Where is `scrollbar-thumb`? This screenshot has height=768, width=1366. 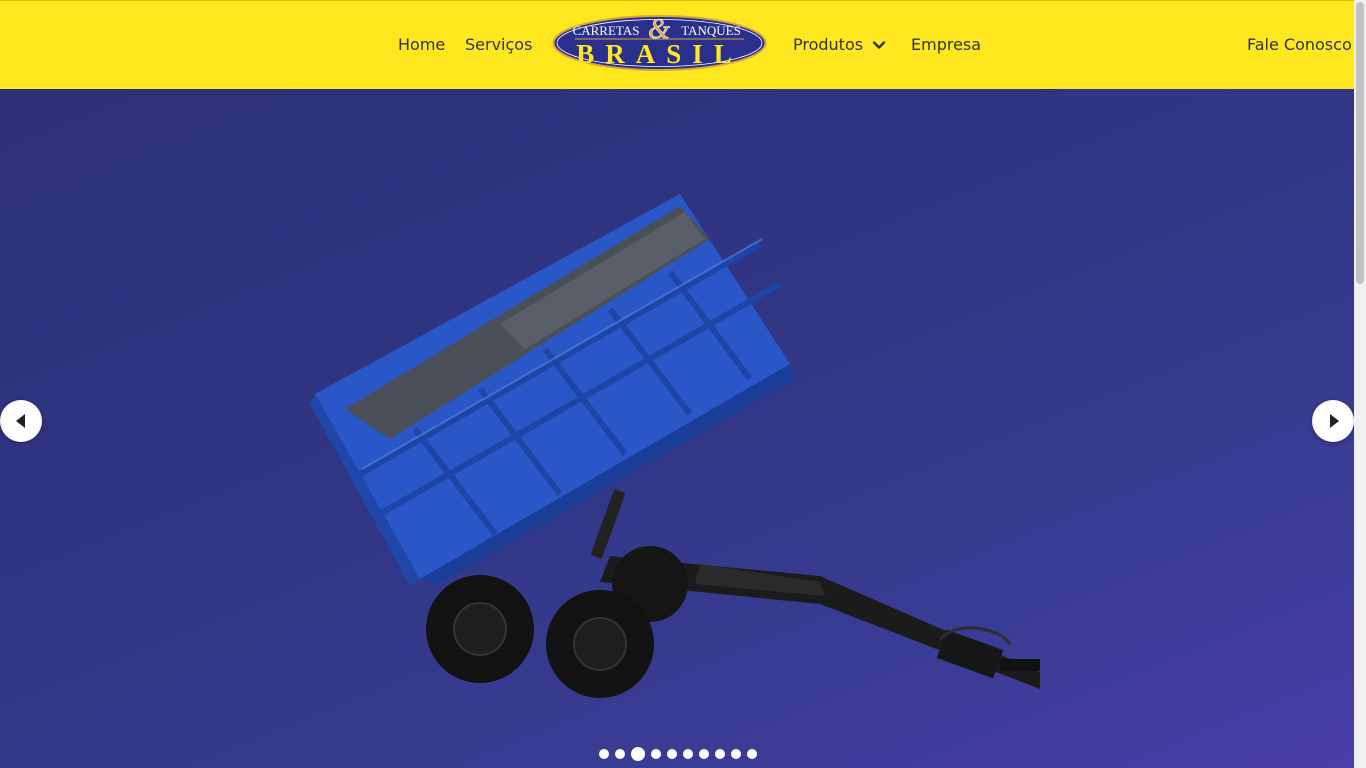 scrollbar-thumb is located at coordinates (1360, 143).